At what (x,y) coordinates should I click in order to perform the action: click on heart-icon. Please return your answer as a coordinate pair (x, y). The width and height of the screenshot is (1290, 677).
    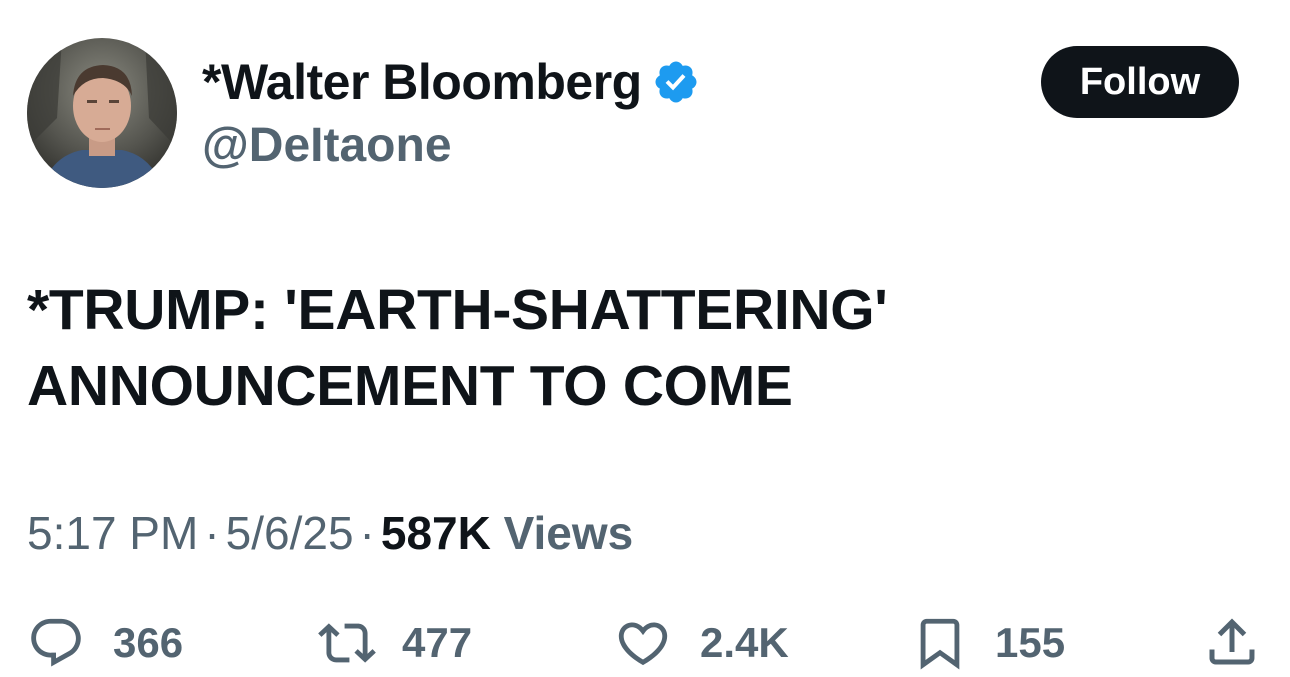
    Looking at the image, I should click on (643, 644).